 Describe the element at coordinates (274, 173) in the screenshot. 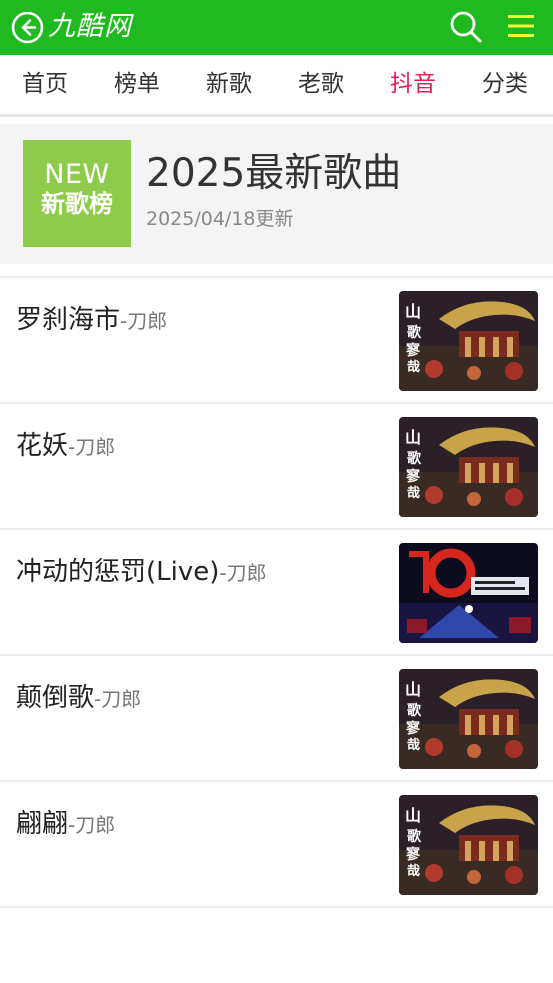

I see `playlist-title: 2025最新歌曲` at that location.